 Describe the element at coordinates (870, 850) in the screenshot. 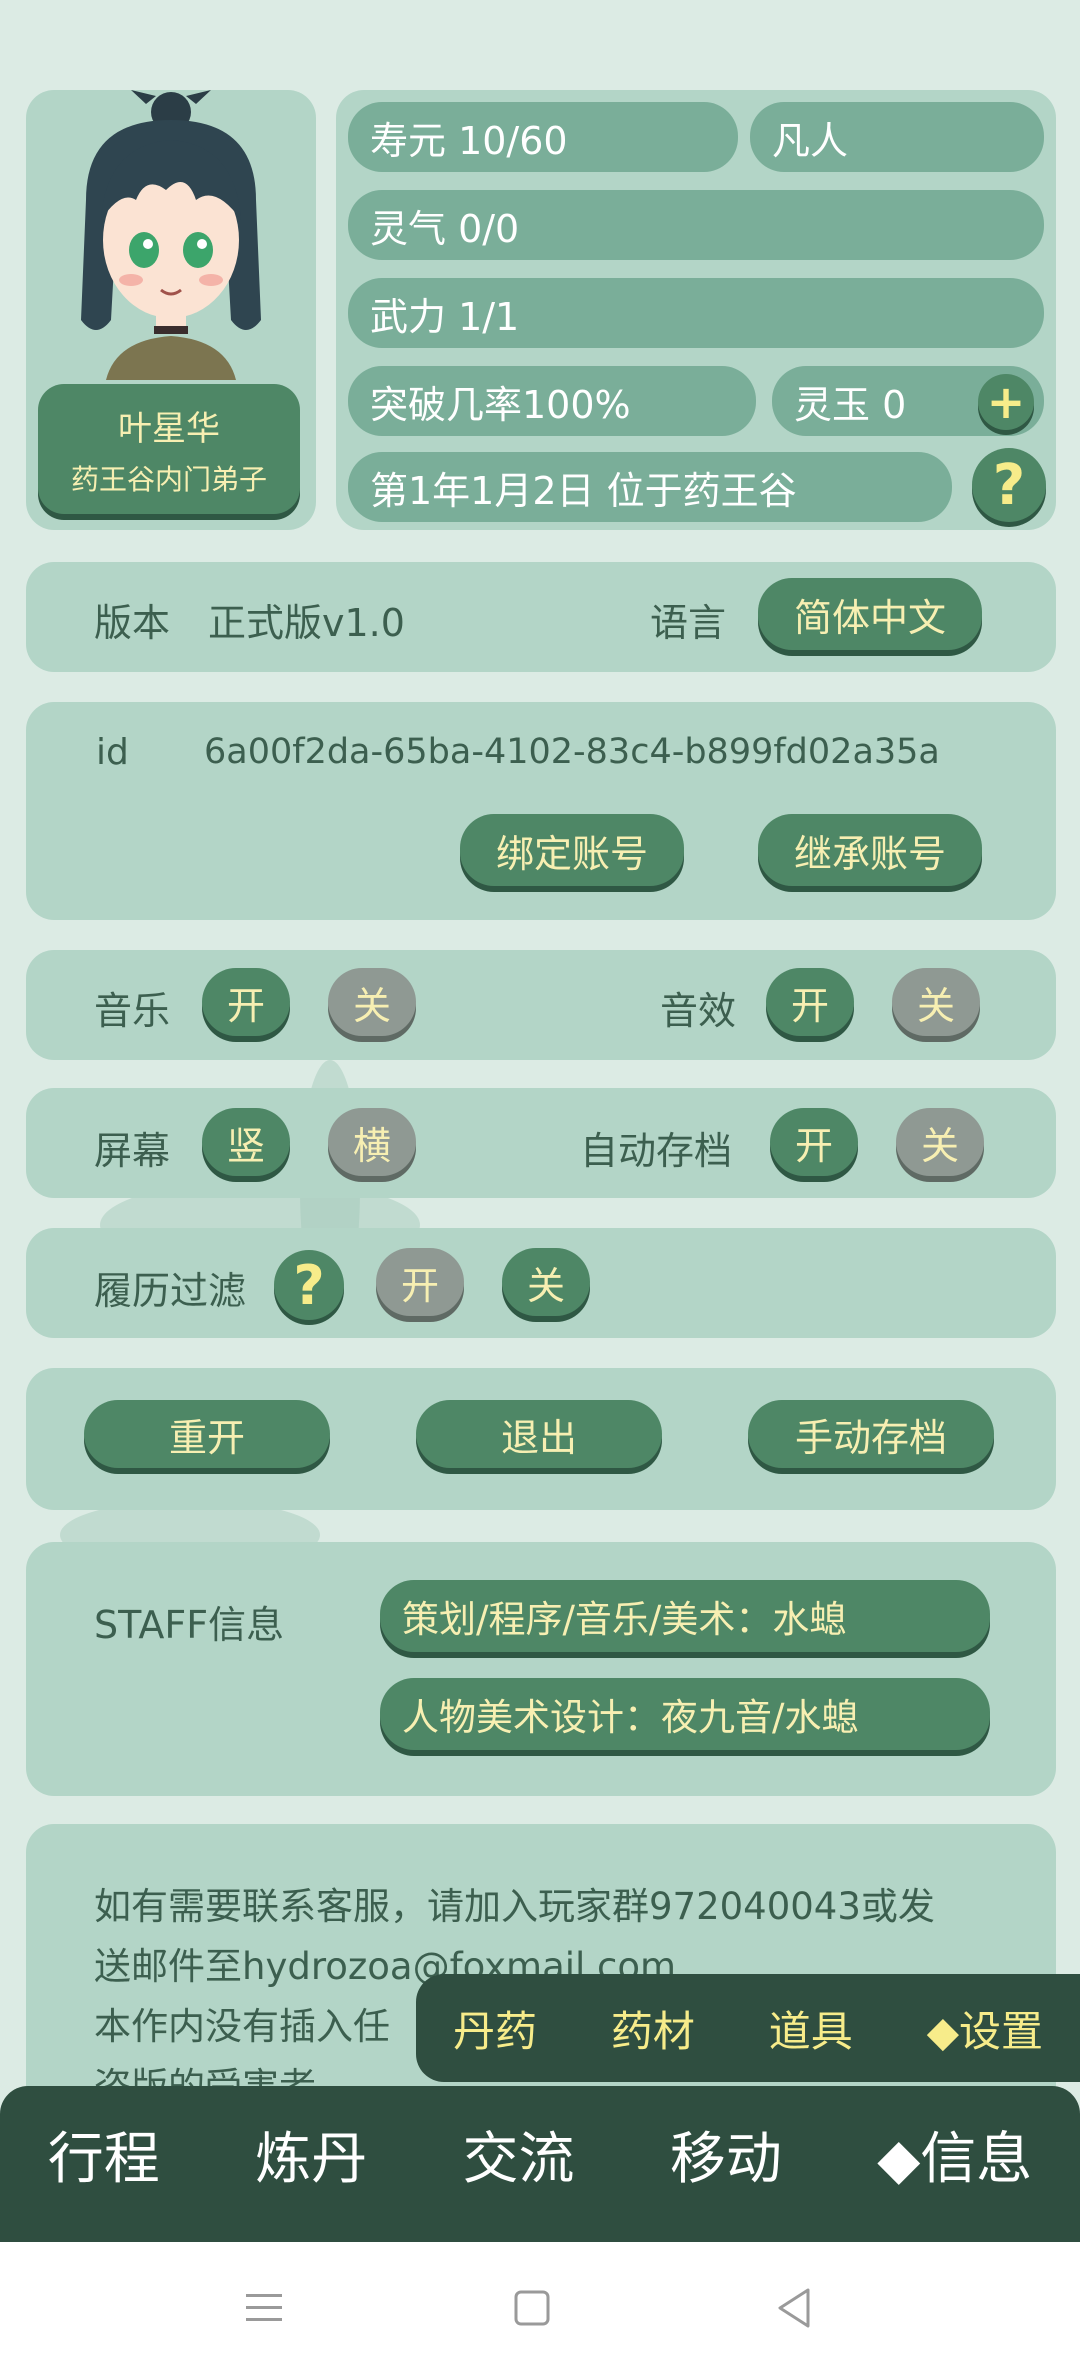

I see `inherit-account-button: 继承账号` at that location.